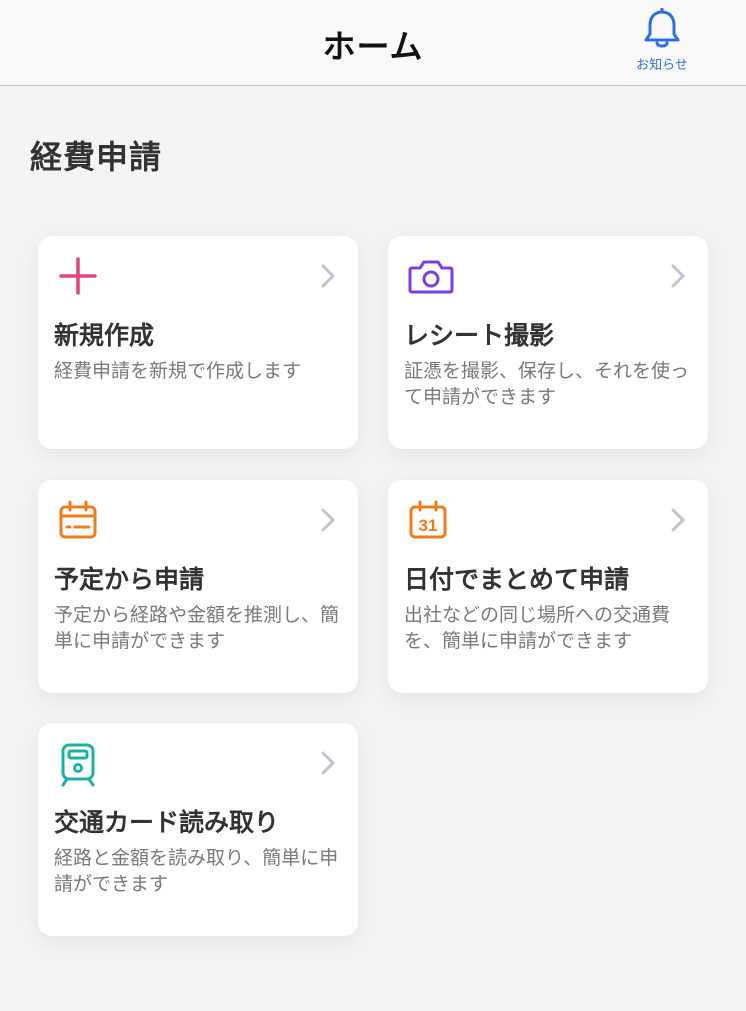 This screenshot has height=1011, width=746. Describe the element at coordinates (78, 276) in the screenshot. I see `plus-icon` at that location.